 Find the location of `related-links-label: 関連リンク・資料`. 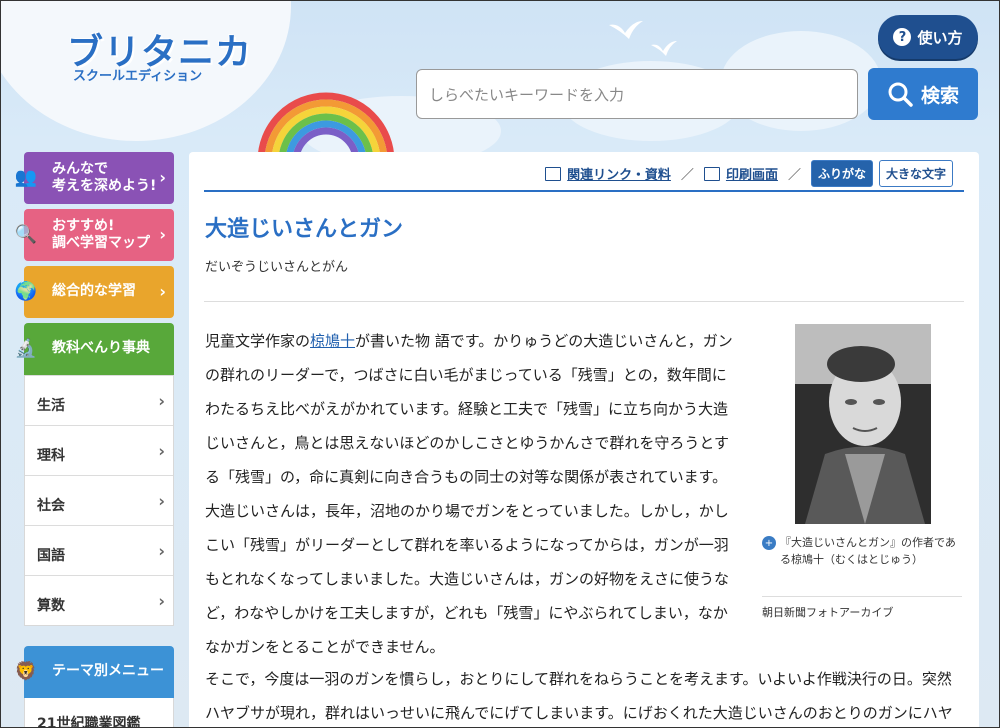

related-links-label: 関連リンク・資料 is located at coordinates (619, 175).